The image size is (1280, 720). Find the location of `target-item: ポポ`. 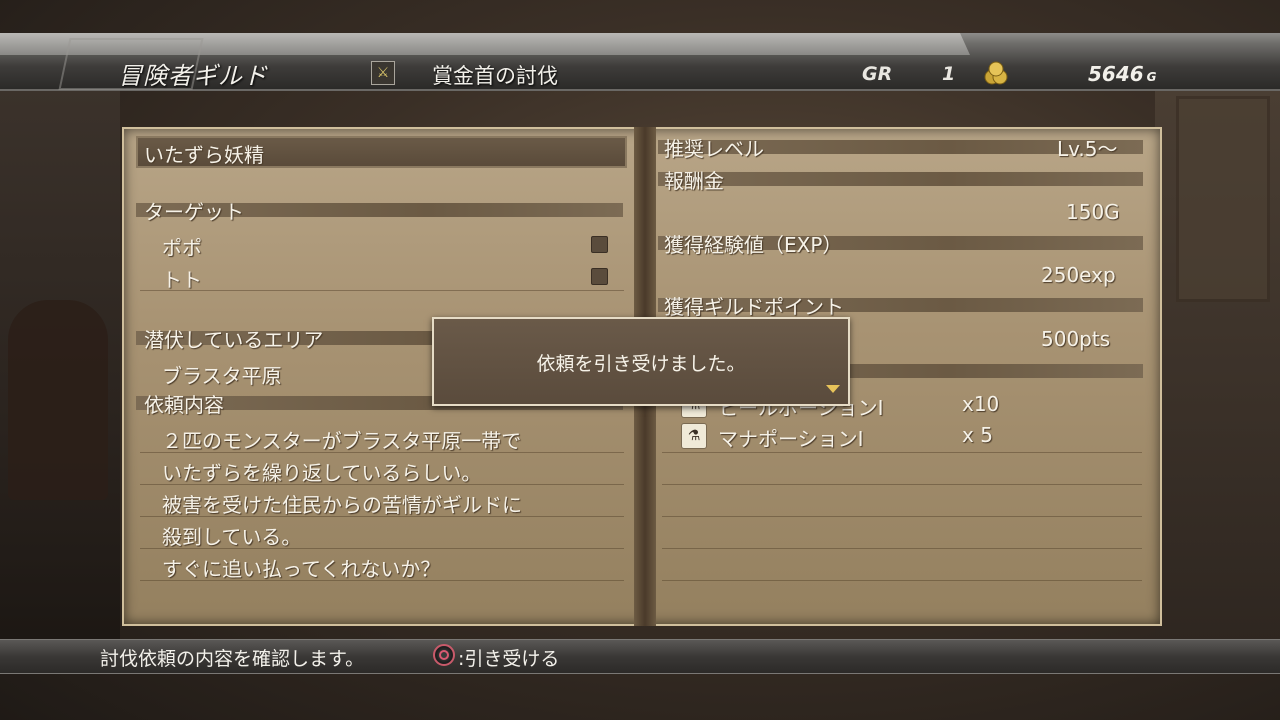

target-item: ポポ is located at coordinates (182, 248).